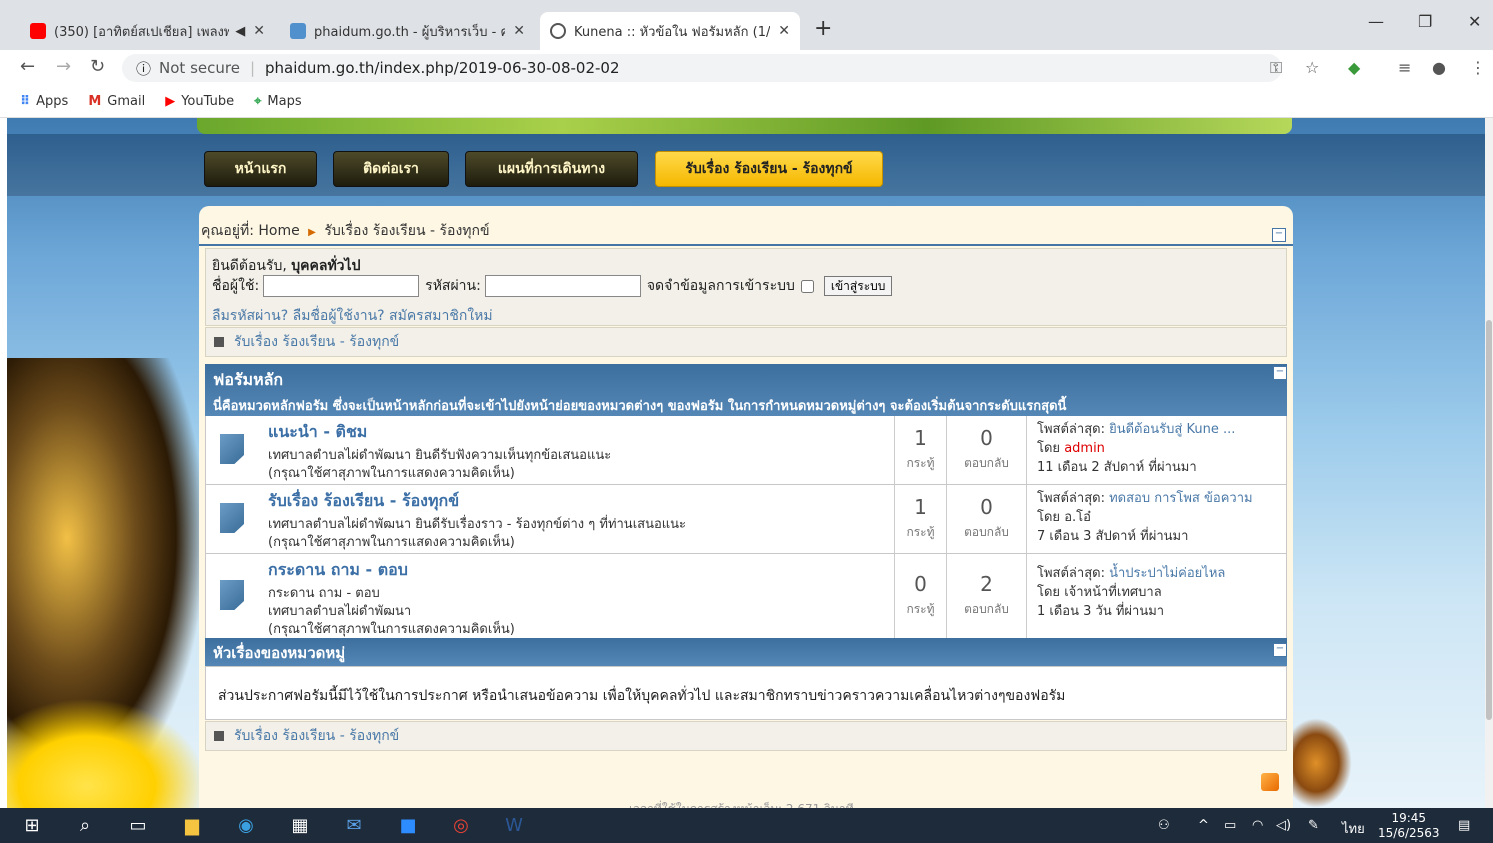 The image size is (1493, 843). Describe the element at coordinates (97, 66) in the screenshot. I see `reload-icon: ↻` at that location.